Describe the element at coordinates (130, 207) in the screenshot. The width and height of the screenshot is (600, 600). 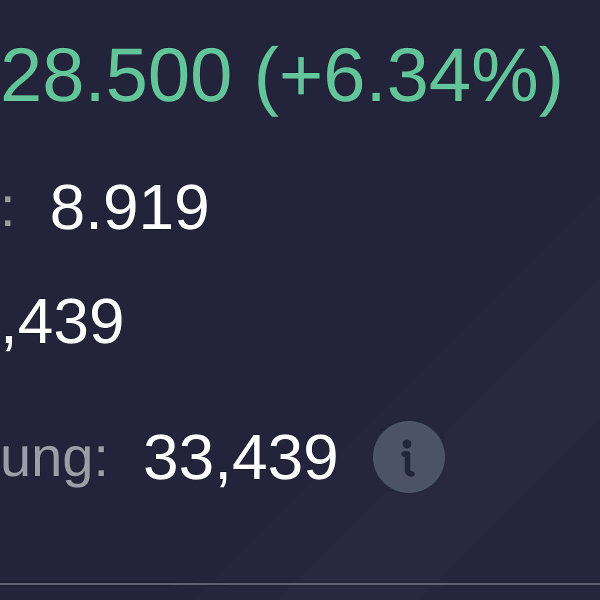
I see `stat-value: 8.919` at that location.